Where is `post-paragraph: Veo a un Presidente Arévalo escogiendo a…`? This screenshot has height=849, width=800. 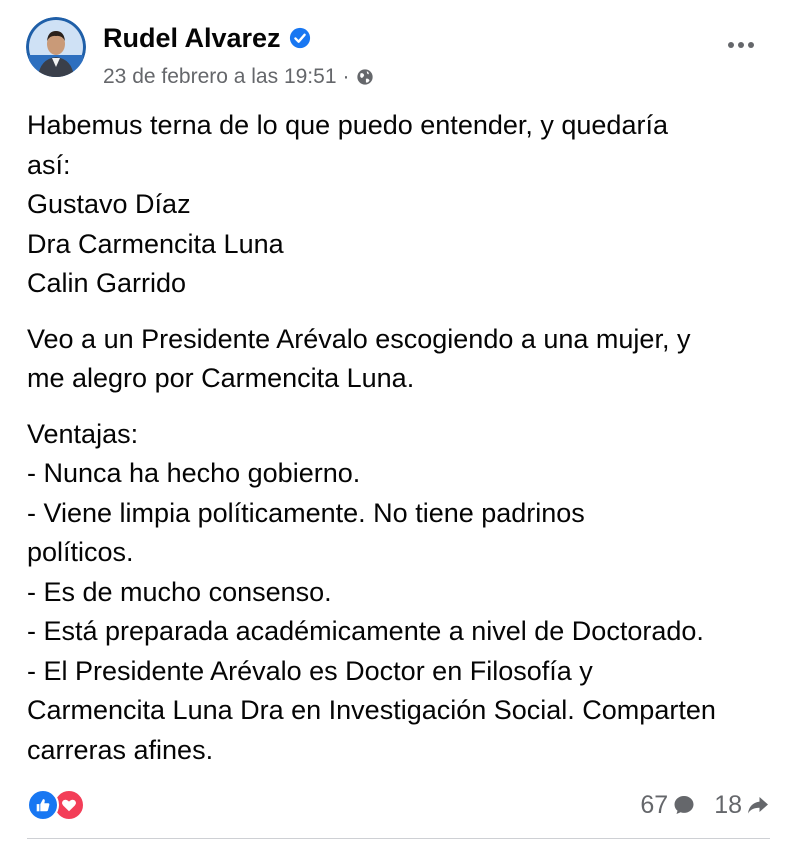 post-paragraph: Veo a un Presidente Arévalo escogiendo a… is located at coordinates (402, 359).